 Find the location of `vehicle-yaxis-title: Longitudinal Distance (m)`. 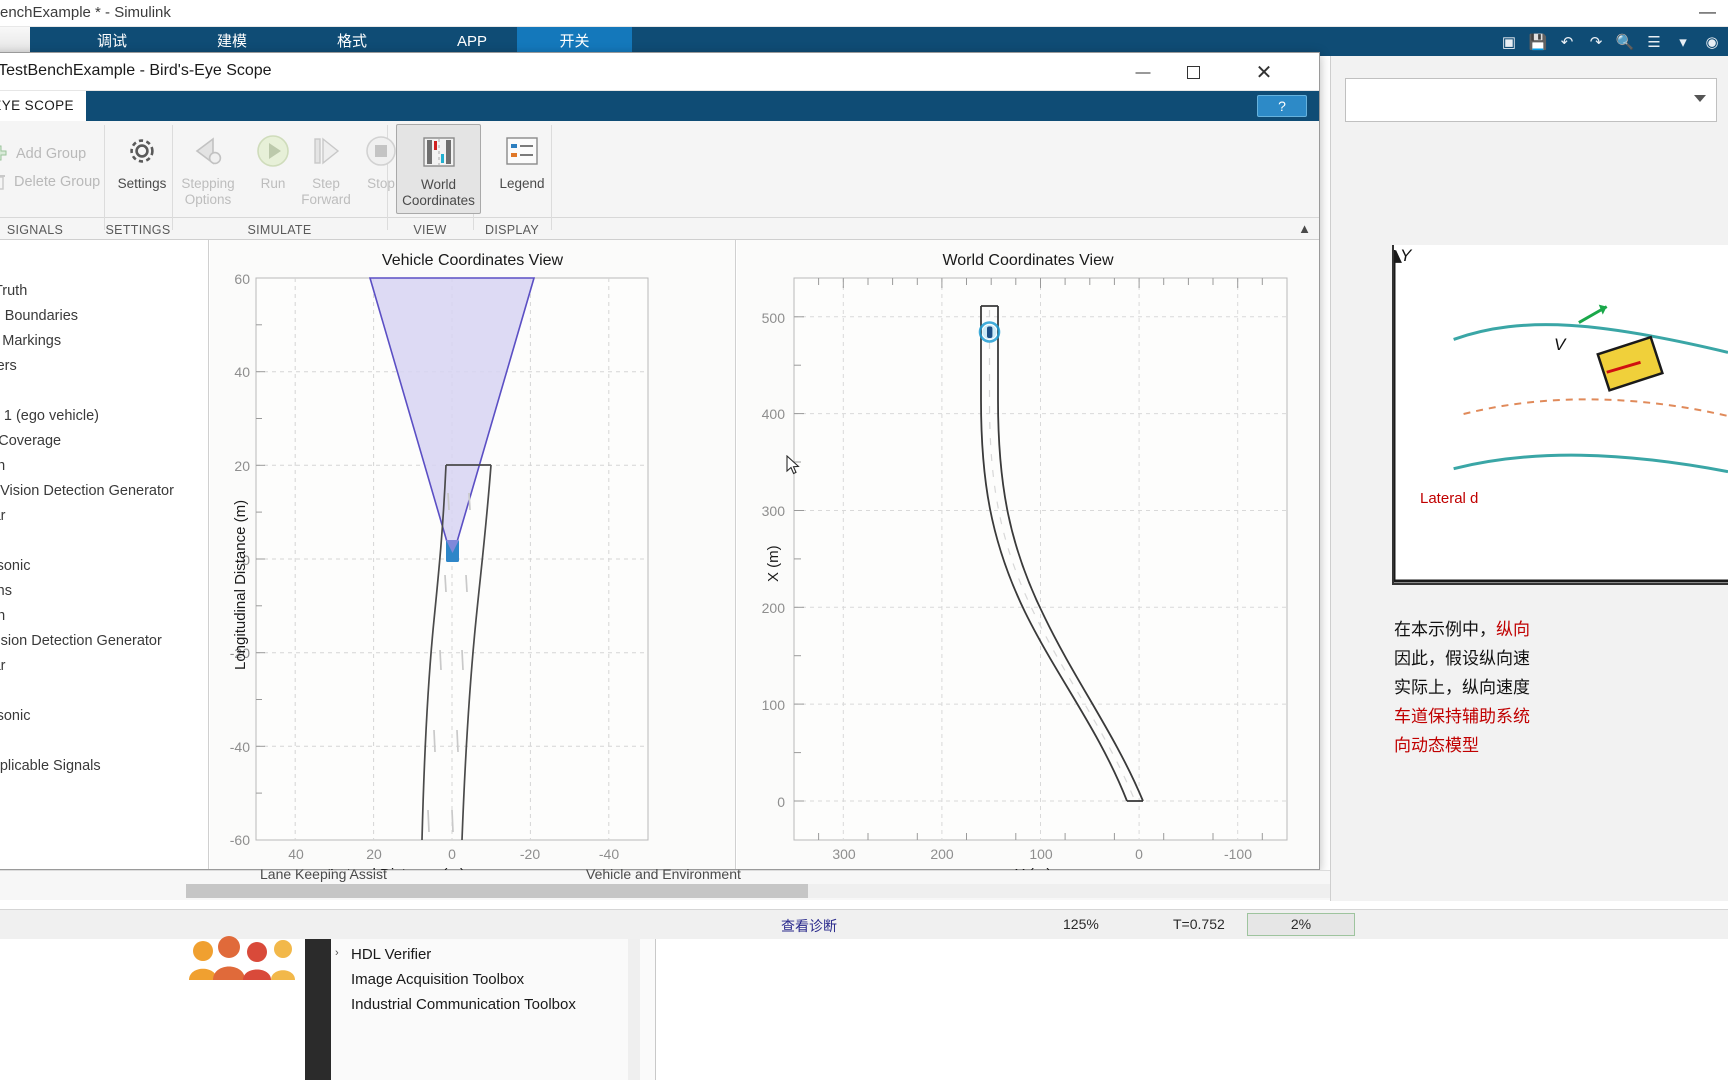

vehicle-yaxis-title: Longitudinal Distance (m) is located at coordinates (240, 584).